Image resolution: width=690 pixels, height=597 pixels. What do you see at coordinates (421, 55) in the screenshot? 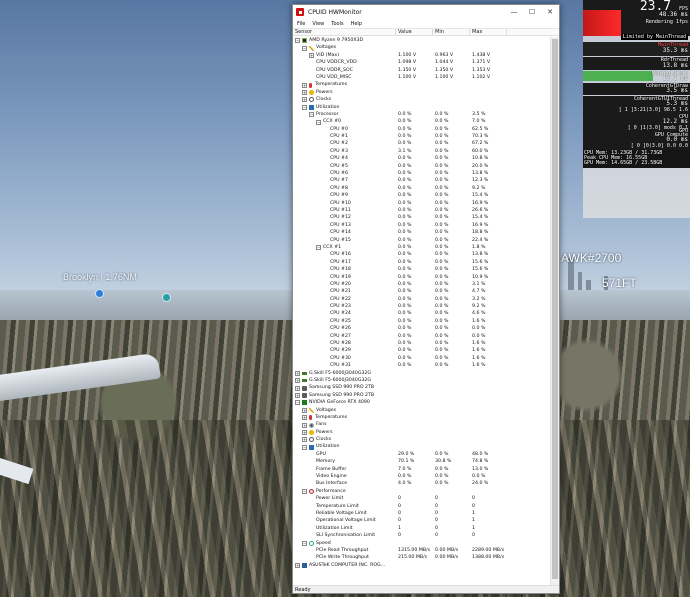
I see `sensor-row: + VID (Max) 1.100 V 0.963 V 1.438 V` at bounding box center [421, 55].